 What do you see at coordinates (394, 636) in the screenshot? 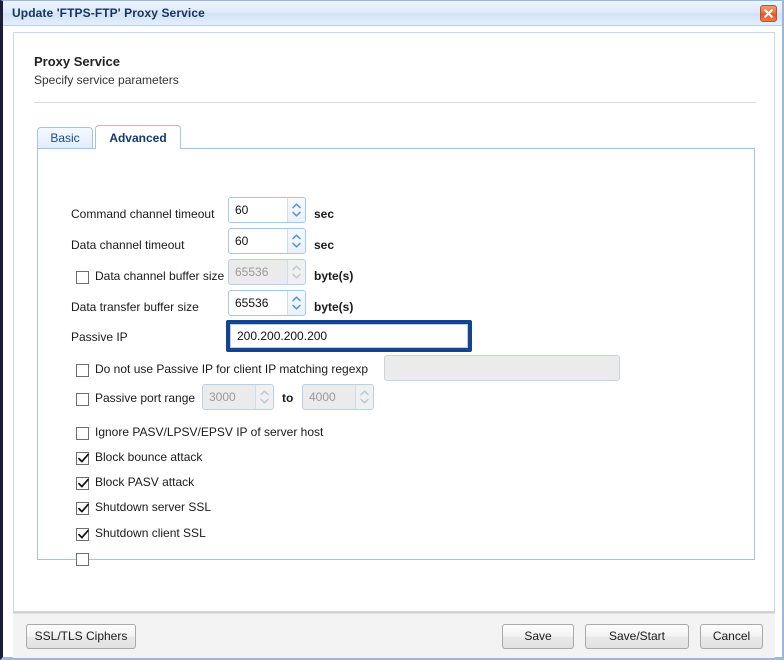
I see `dialog-footer: SSL/TLS Ciphers Save Save/Start Cancel` at bounding box center [394, 636].